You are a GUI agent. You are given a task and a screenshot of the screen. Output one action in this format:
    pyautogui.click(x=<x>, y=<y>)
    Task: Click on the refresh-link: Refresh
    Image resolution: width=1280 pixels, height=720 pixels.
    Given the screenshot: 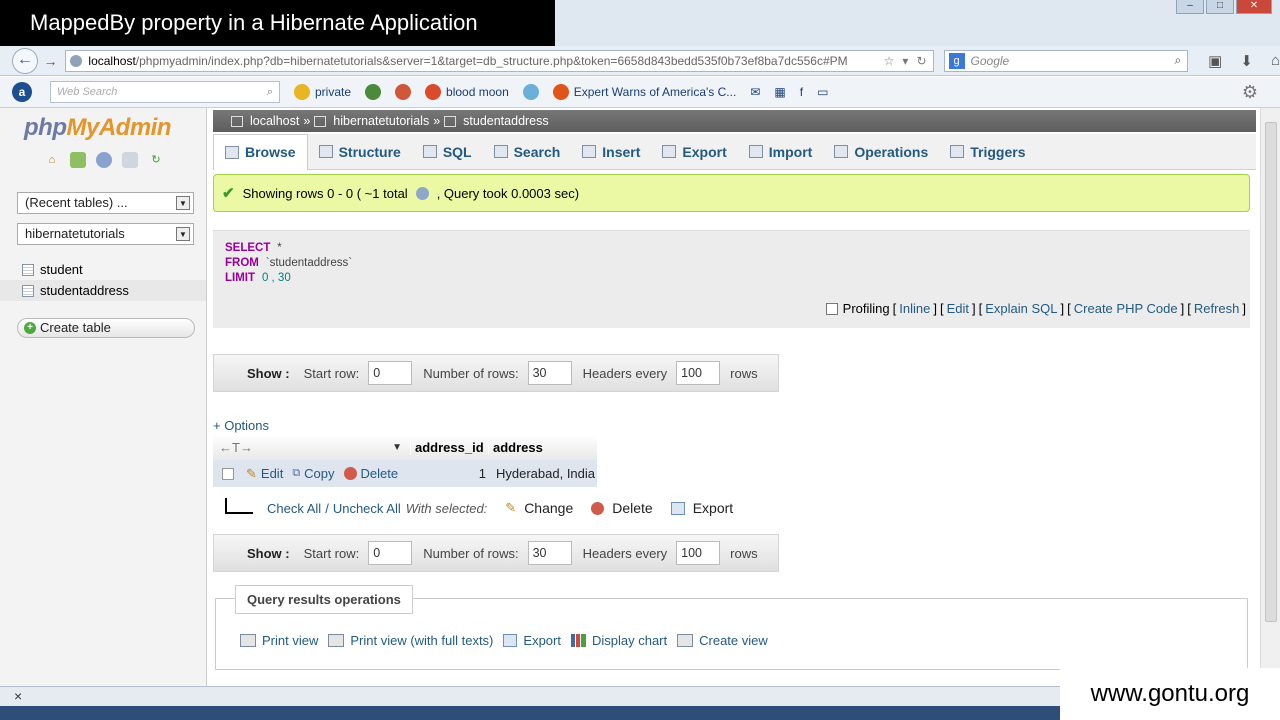 What is the action you would take?
    pyautogui.click(x=1217, y=308)
    